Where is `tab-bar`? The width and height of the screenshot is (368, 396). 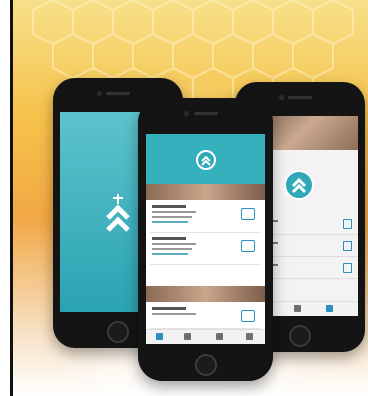
tab-bar is located at coordinates (205, 336).